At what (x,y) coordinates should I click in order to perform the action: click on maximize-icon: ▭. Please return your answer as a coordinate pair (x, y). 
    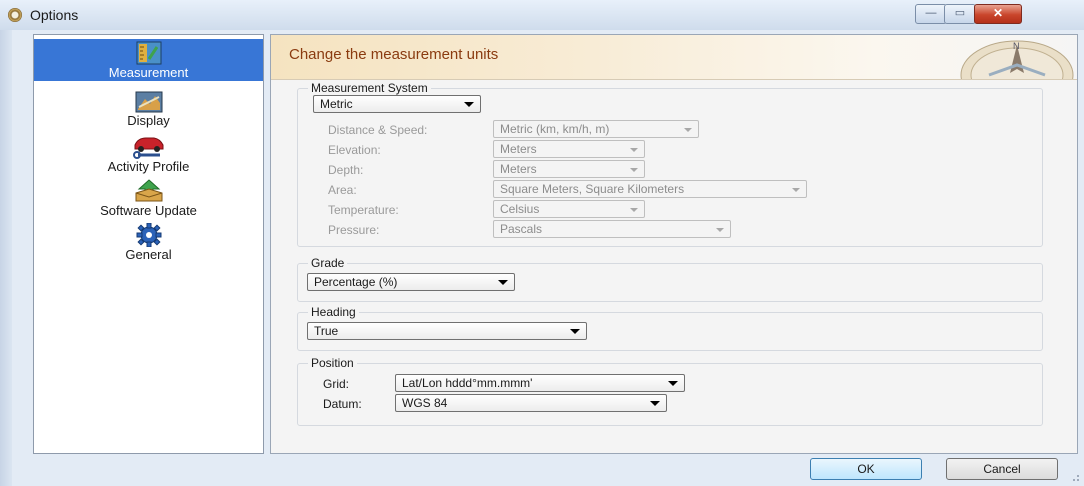
    Looking at the image, I should click on (960, 13).